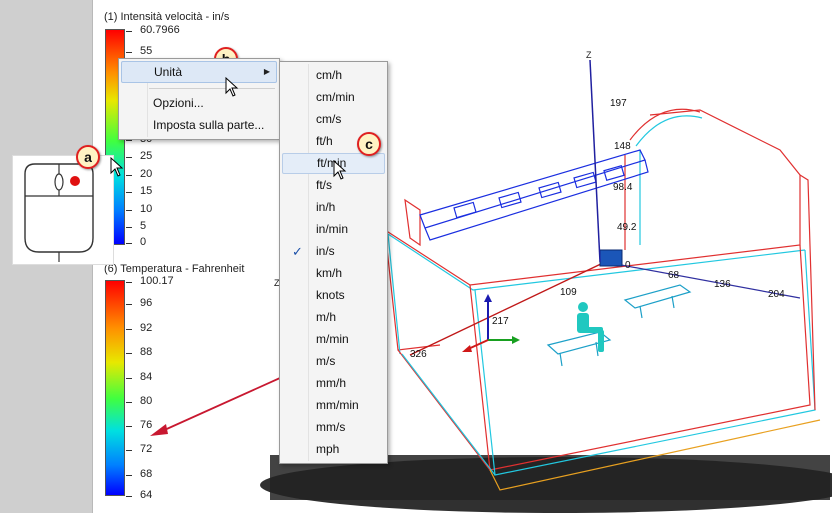  What do you see at coordinates (167, 17) in the screenshot?
I see `velocity-legend-title: (1) Intensità velocità - in/s` at bounding box center [167, 17].